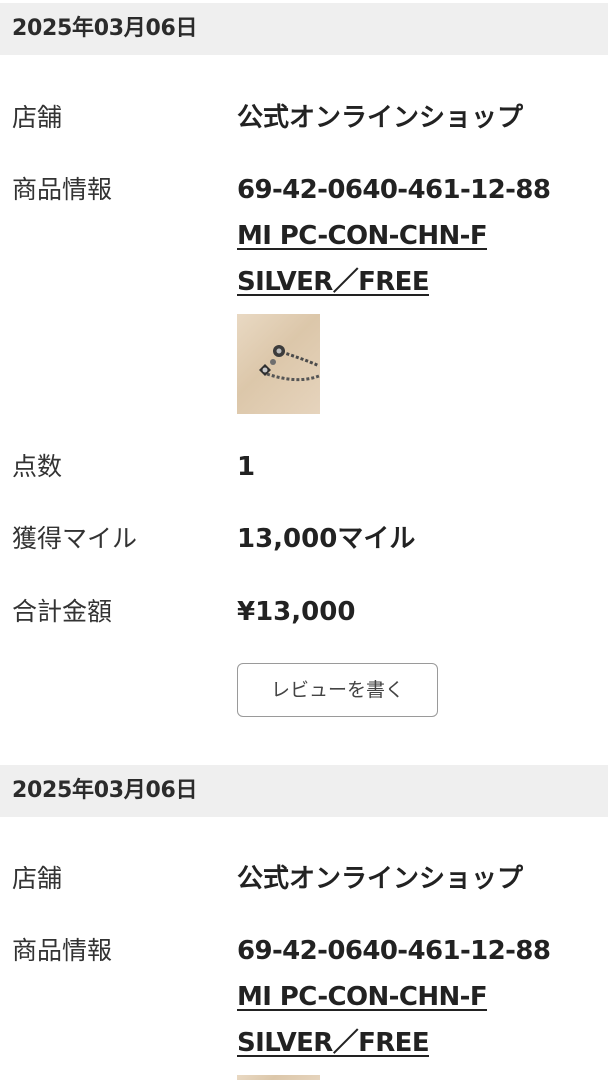 The height and width of the screenshot is (1080, 608). What do you see at coordinates (62, 611) in the screenshot?
I see `total-label: 合計金額` at bounding box center [62, 611].